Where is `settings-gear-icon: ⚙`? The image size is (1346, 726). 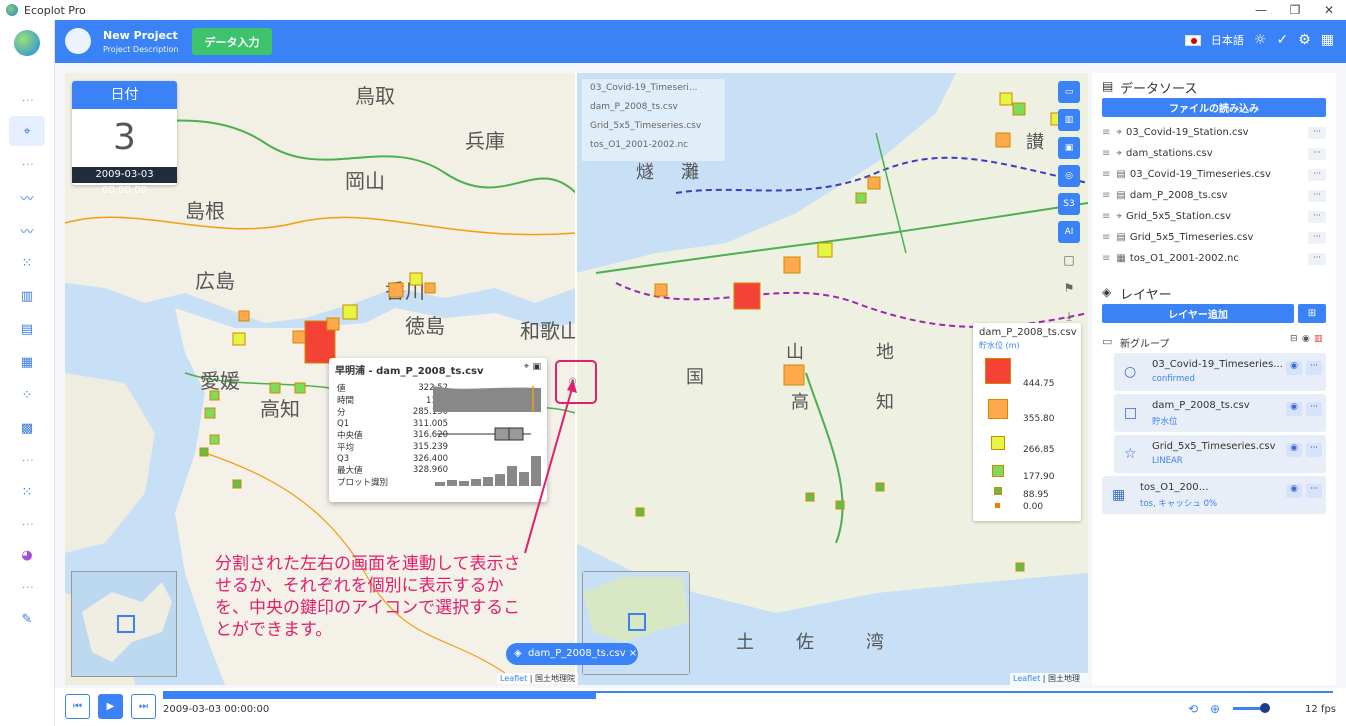
settings-gear-icon: ⚙ is located at coordinates (1304, 40).